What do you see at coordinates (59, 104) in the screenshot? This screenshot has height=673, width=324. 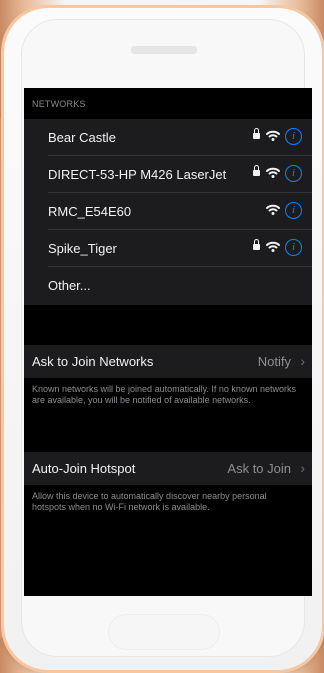 I see `networks-section-header: NETWORKS` at bounding box center [59, 104].